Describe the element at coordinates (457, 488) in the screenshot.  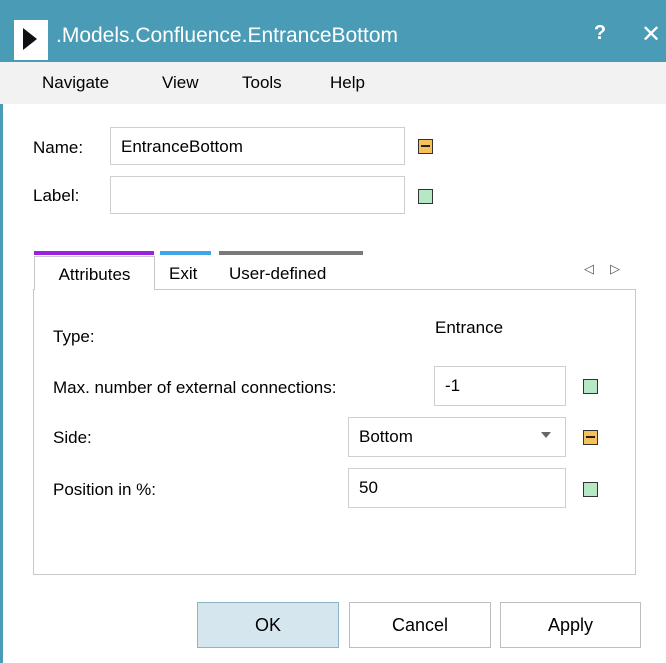
I see `position-input: 50` at that location.